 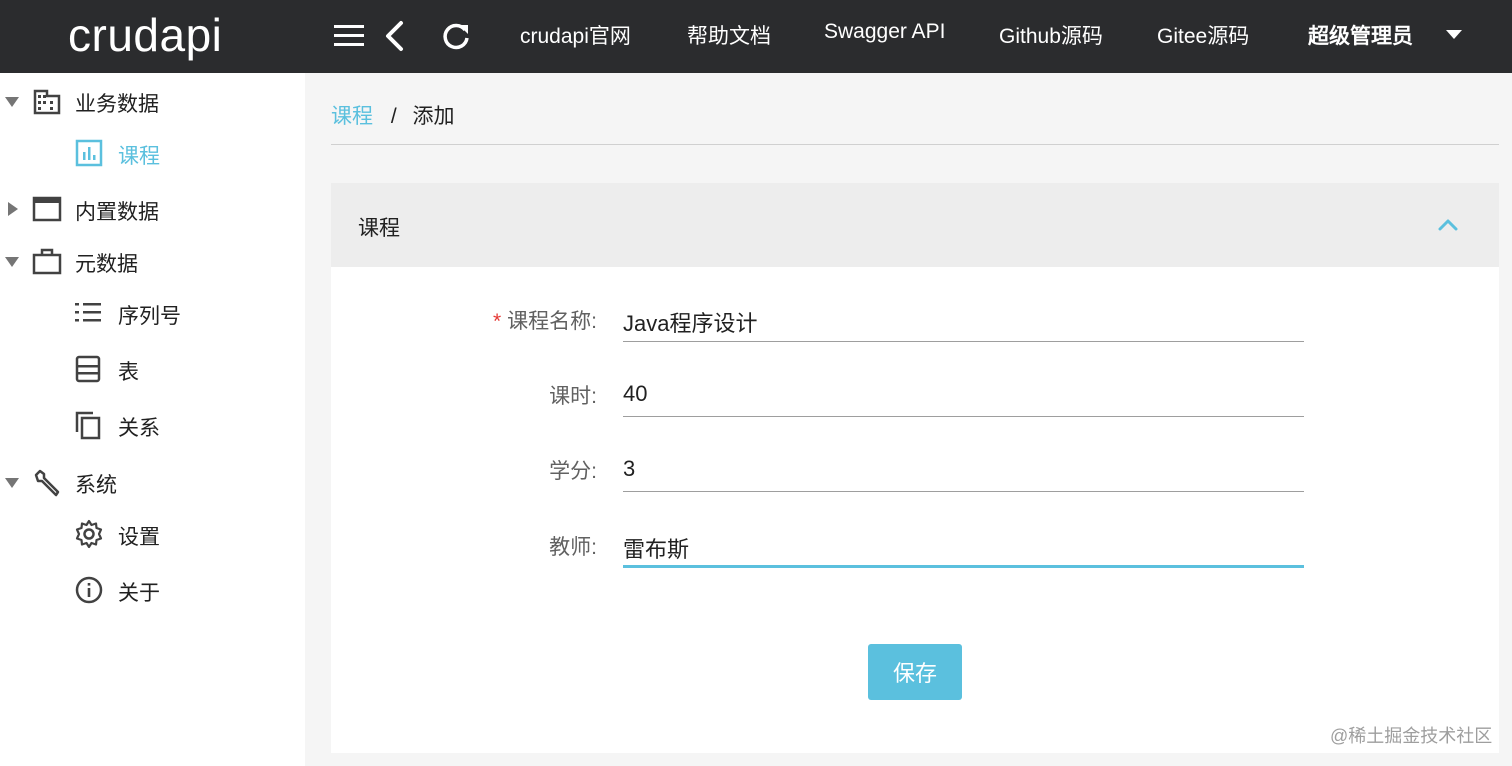 I want to click on sidebar-item-label: 序列号, so click(x=149, y=316).